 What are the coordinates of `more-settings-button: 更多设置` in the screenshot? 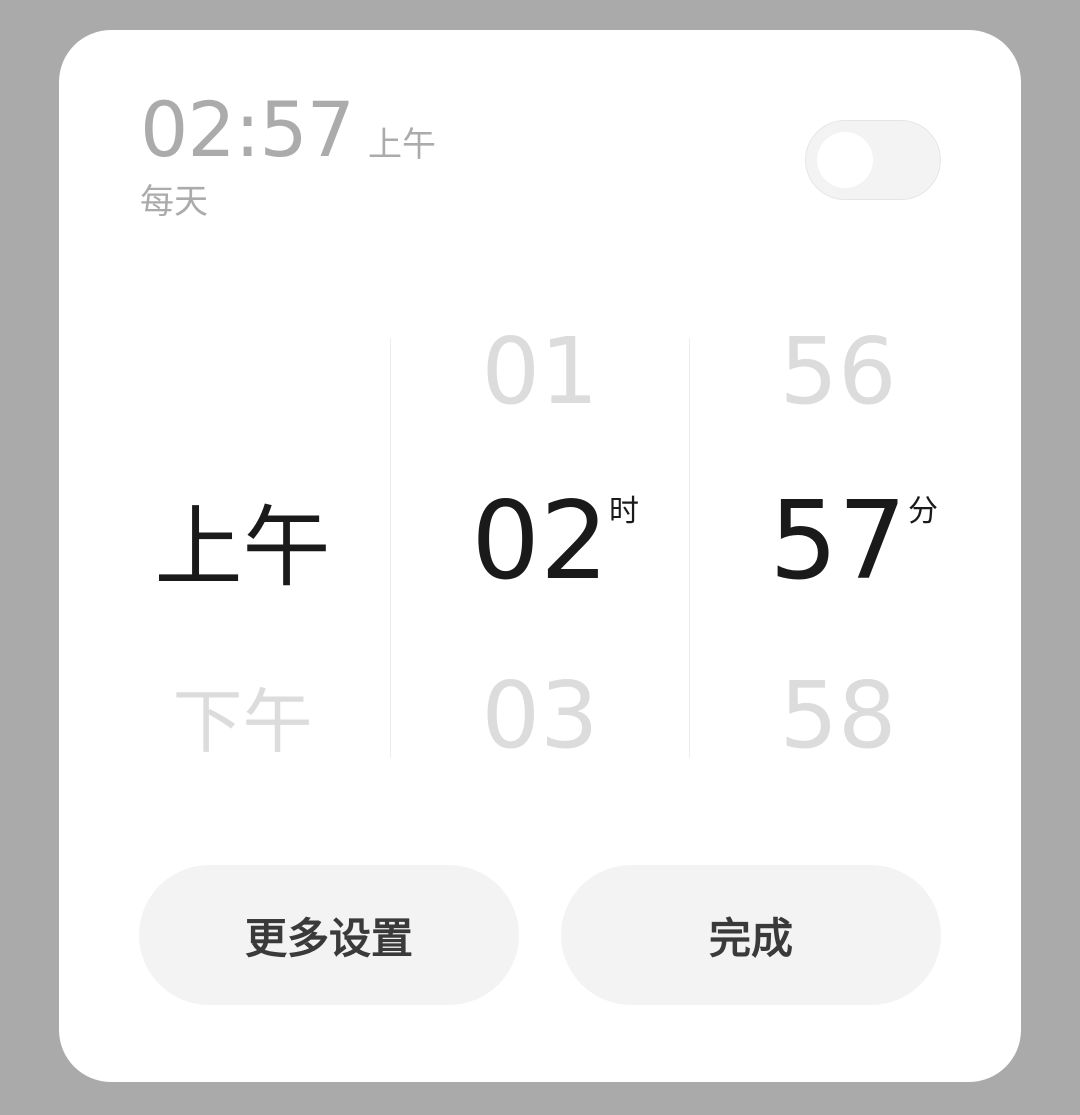 It's located at (329, 935).